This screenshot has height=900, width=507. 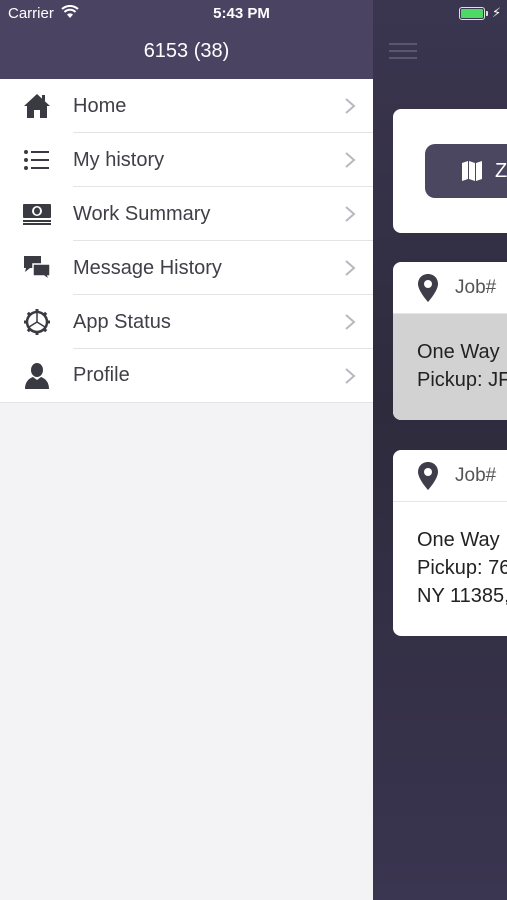 I want to click on menu-item-work-summary: Work Summary, so click(x=186, y=214).